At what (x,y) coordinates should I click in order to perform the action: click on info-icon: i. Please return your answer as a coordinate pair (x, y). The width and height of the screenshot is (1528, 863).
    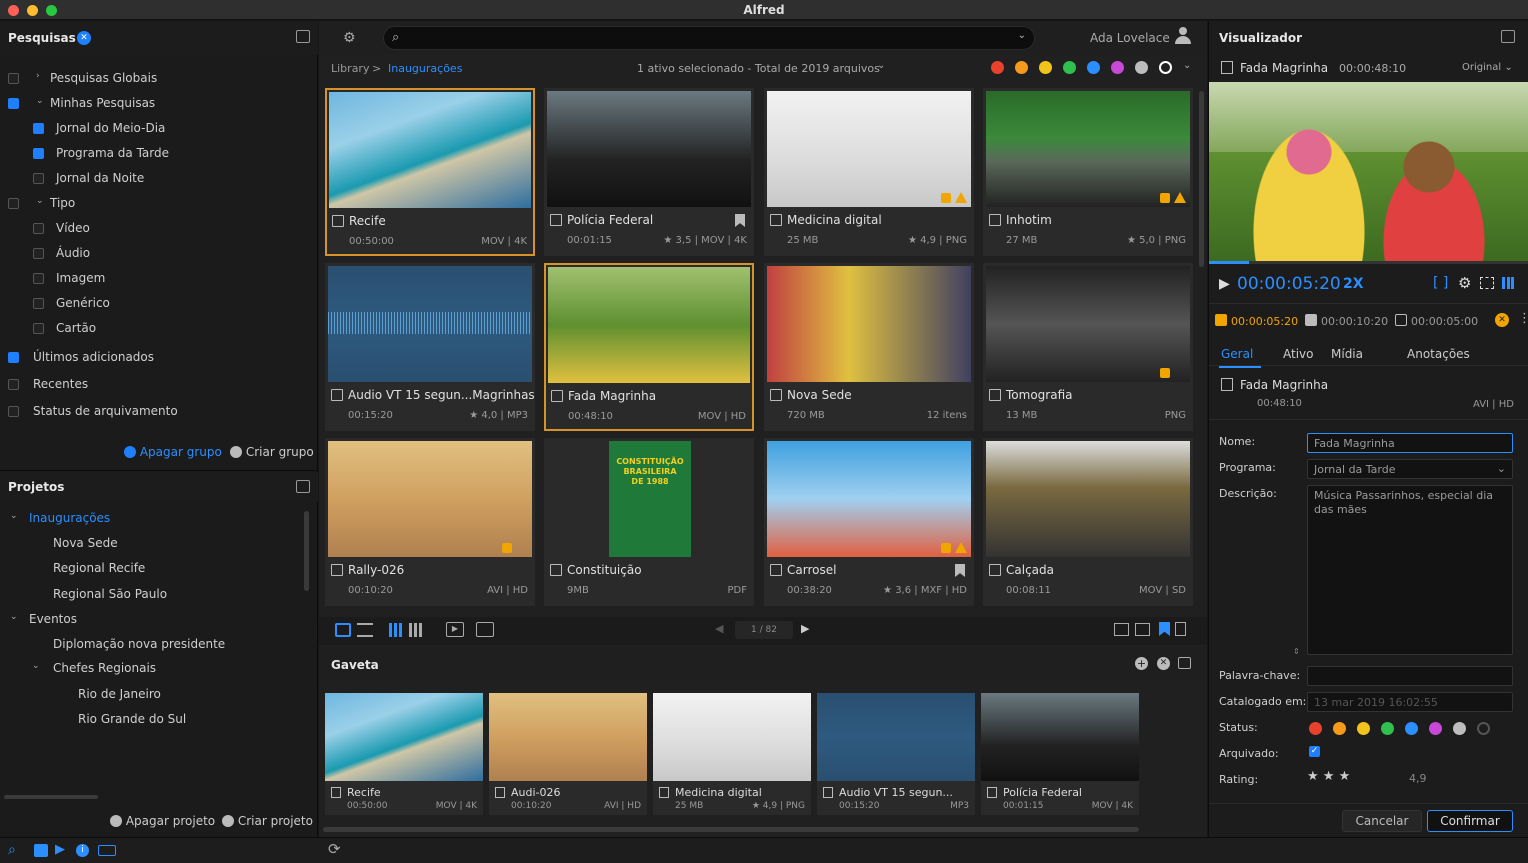
    Looking at the image, I should click on (82, 850).